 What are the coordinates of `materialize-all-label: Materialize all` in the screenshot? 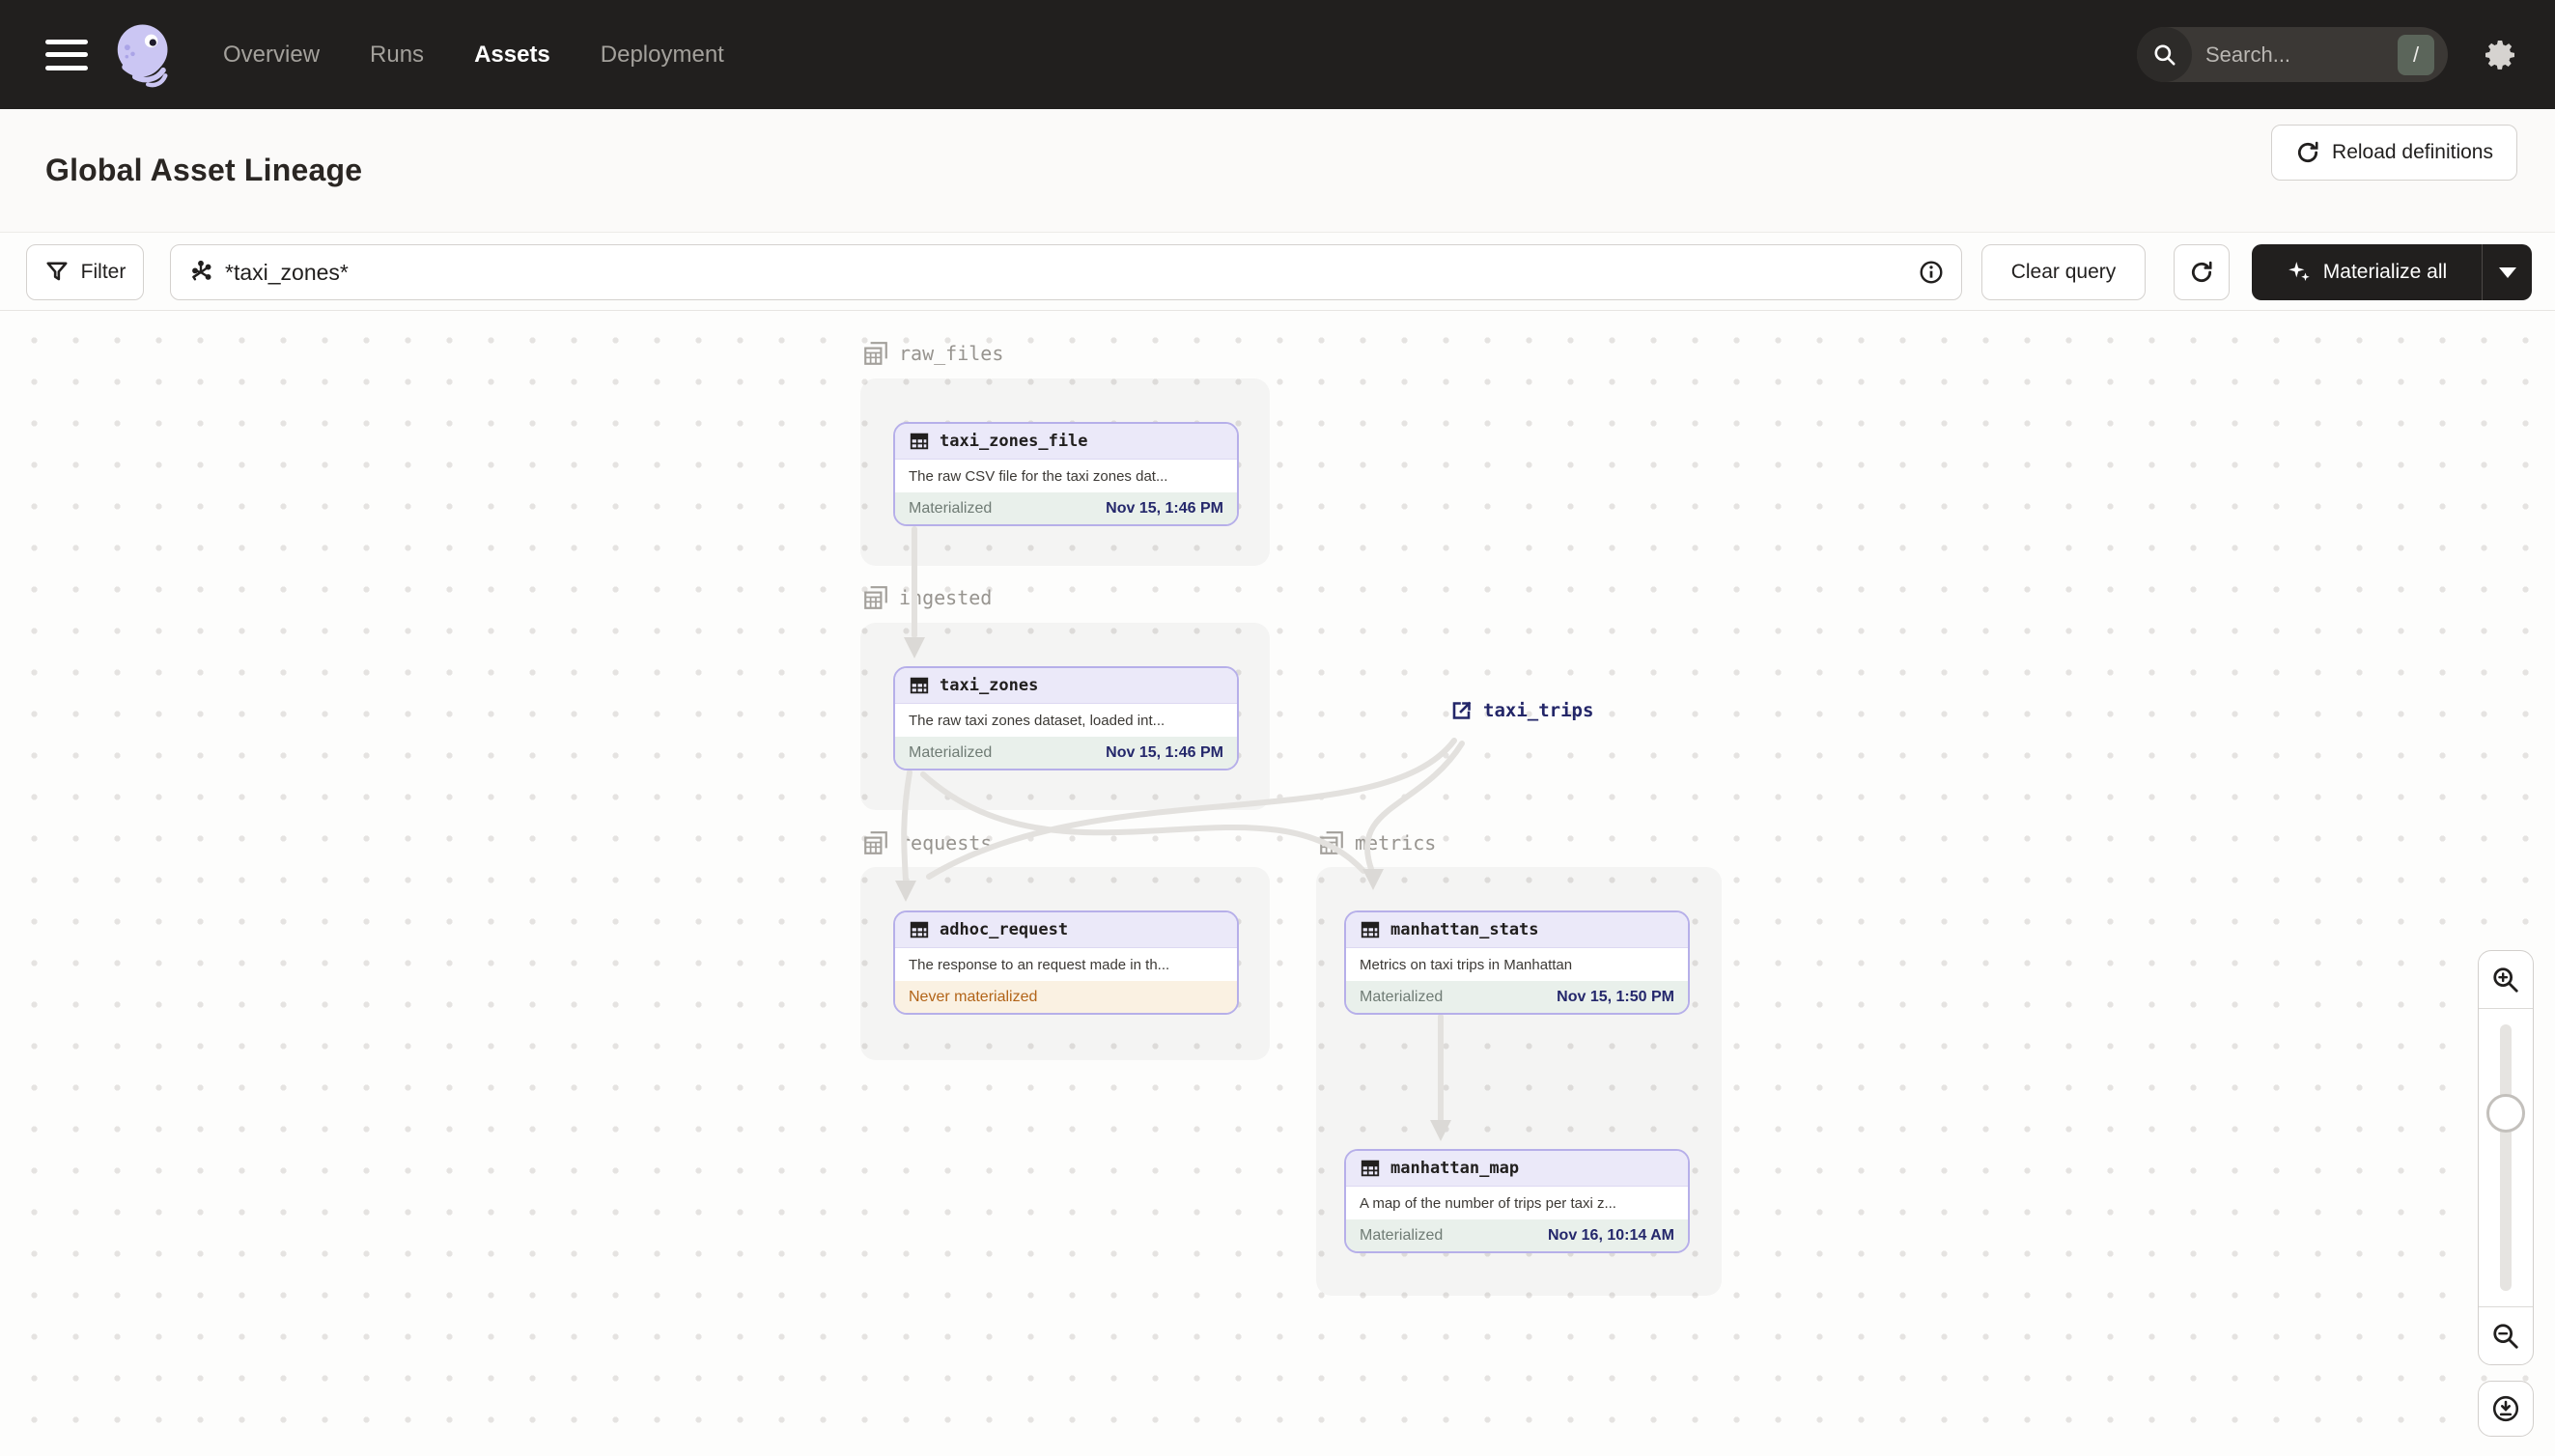 It's located at (2385, 272).